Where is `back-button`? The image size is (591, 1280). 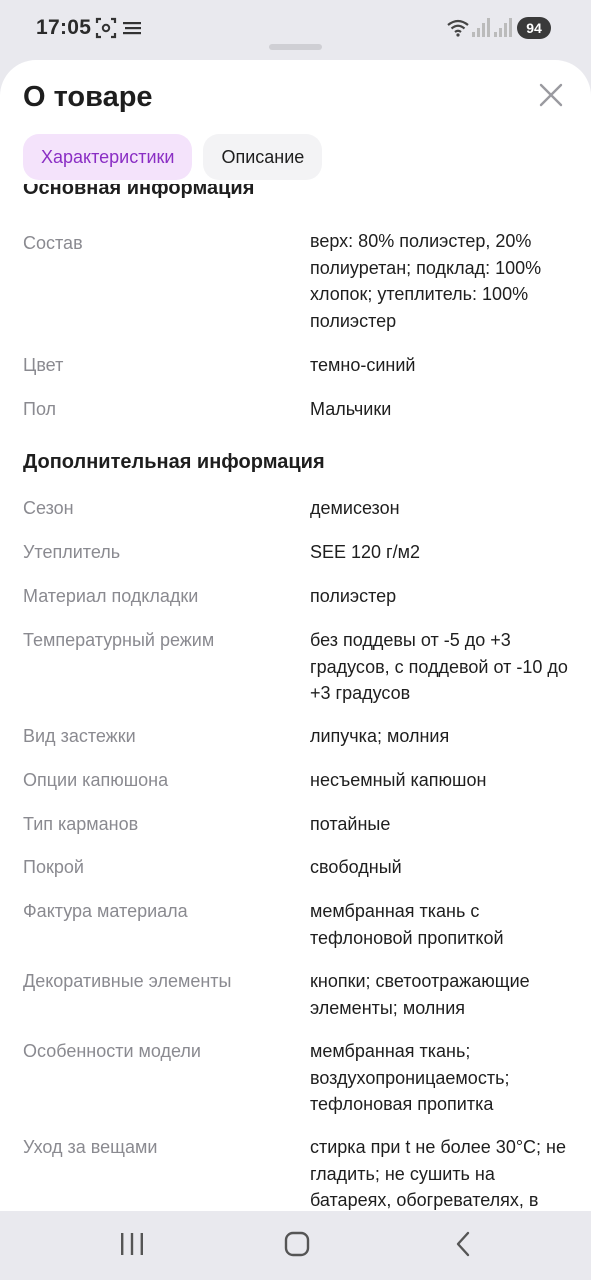
back-button is located at coordinates (463, 1246).